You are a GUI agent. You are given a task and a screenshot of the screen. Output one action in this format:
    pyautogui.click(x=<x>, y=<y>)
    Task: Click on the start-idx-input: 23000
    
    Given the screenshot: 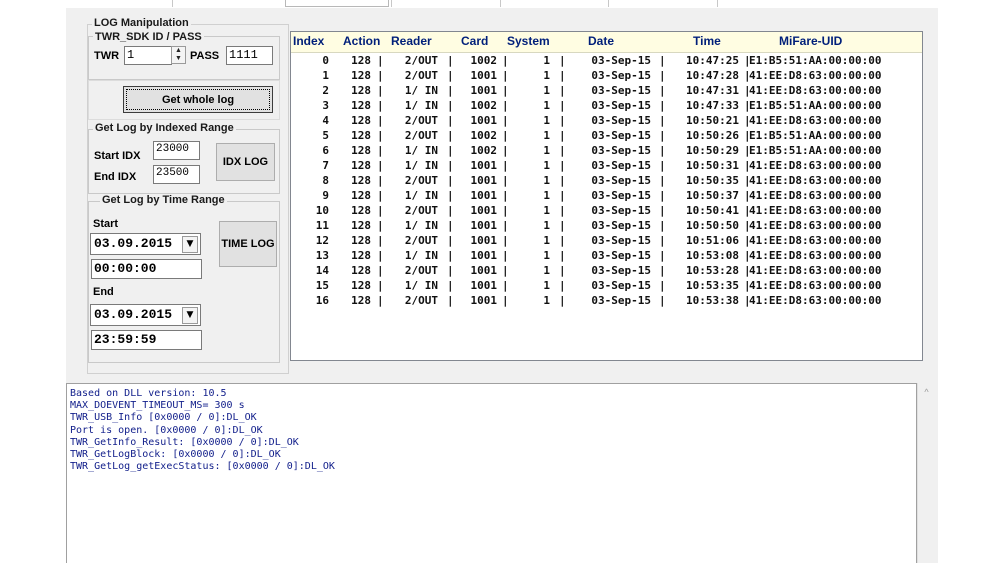 What is the action you would take?
    pyautogui.click(x=176, y=150)
    